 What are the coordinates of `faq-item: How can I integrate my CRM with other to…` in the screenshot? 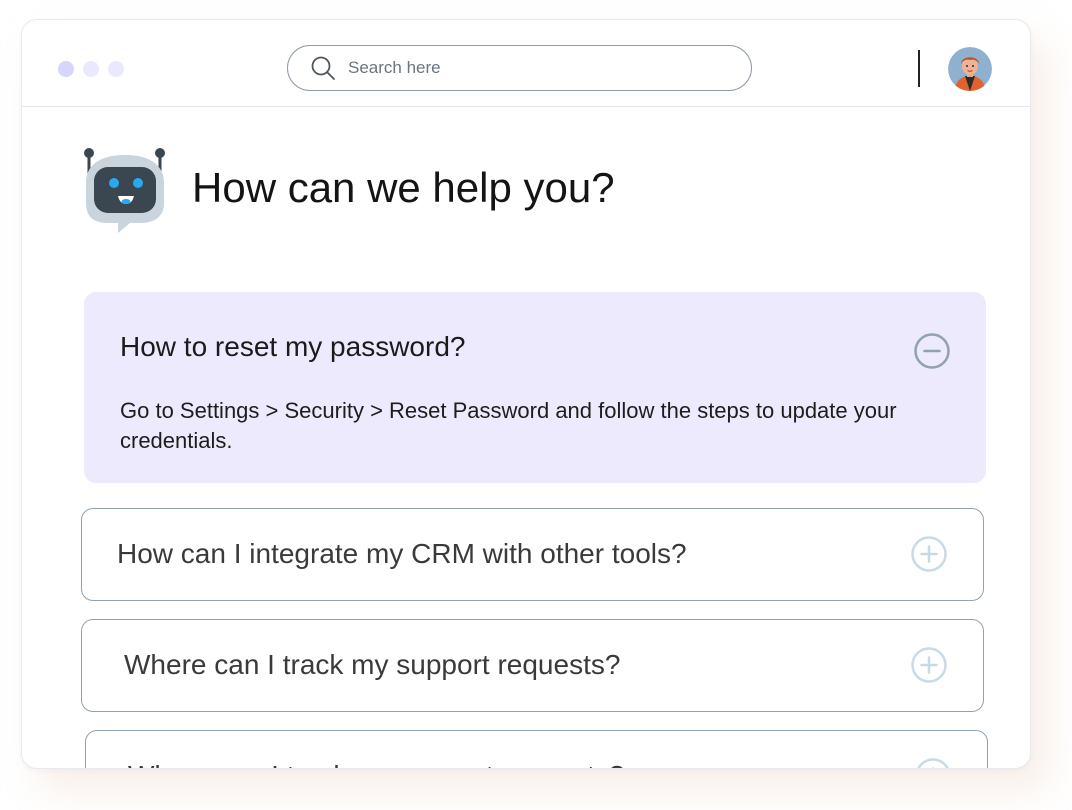 It's located at (532, 554).